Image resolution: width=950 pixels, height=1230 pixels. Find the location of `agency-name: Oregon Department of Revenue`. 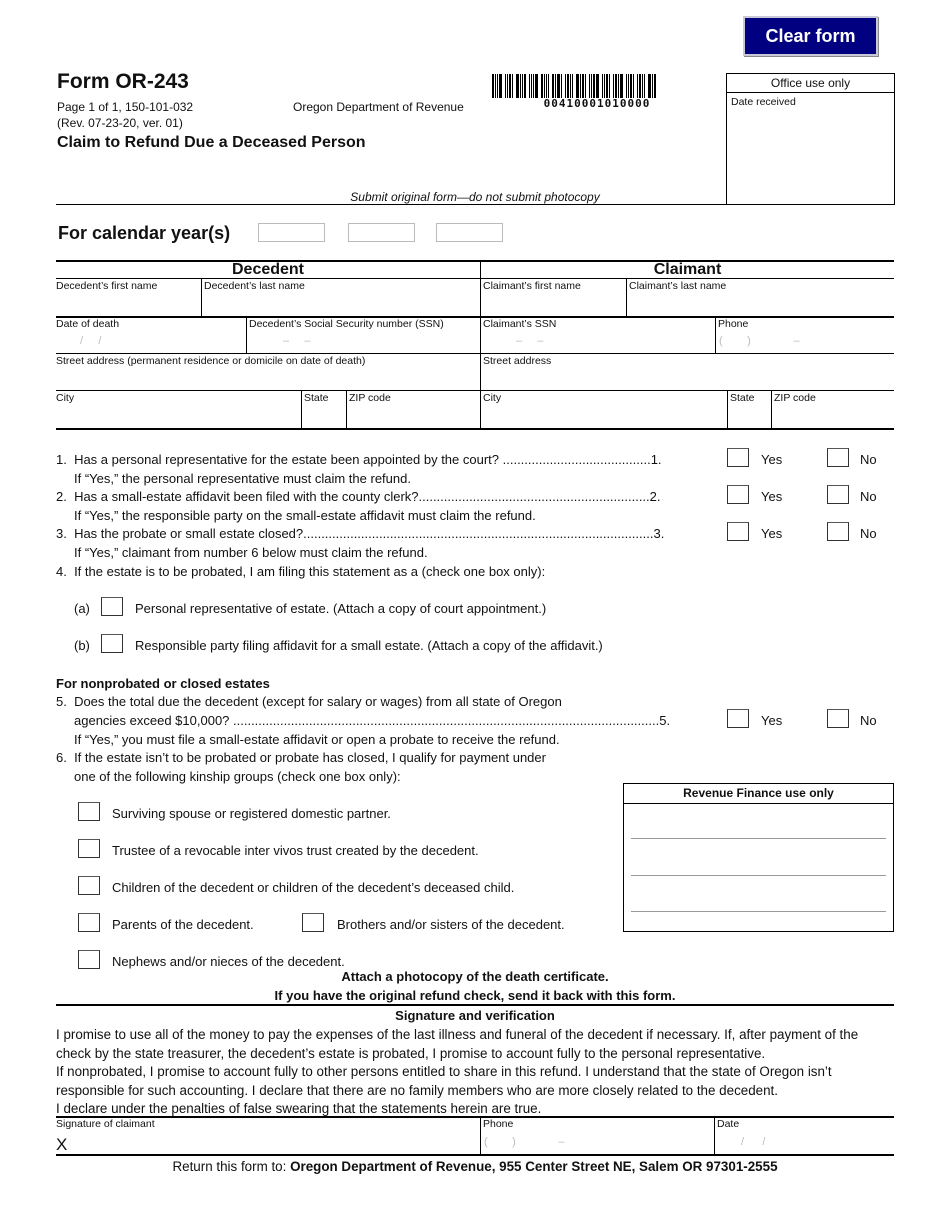

agency-name: Oregon Department of Revenue is located at coordinates (378, 107).